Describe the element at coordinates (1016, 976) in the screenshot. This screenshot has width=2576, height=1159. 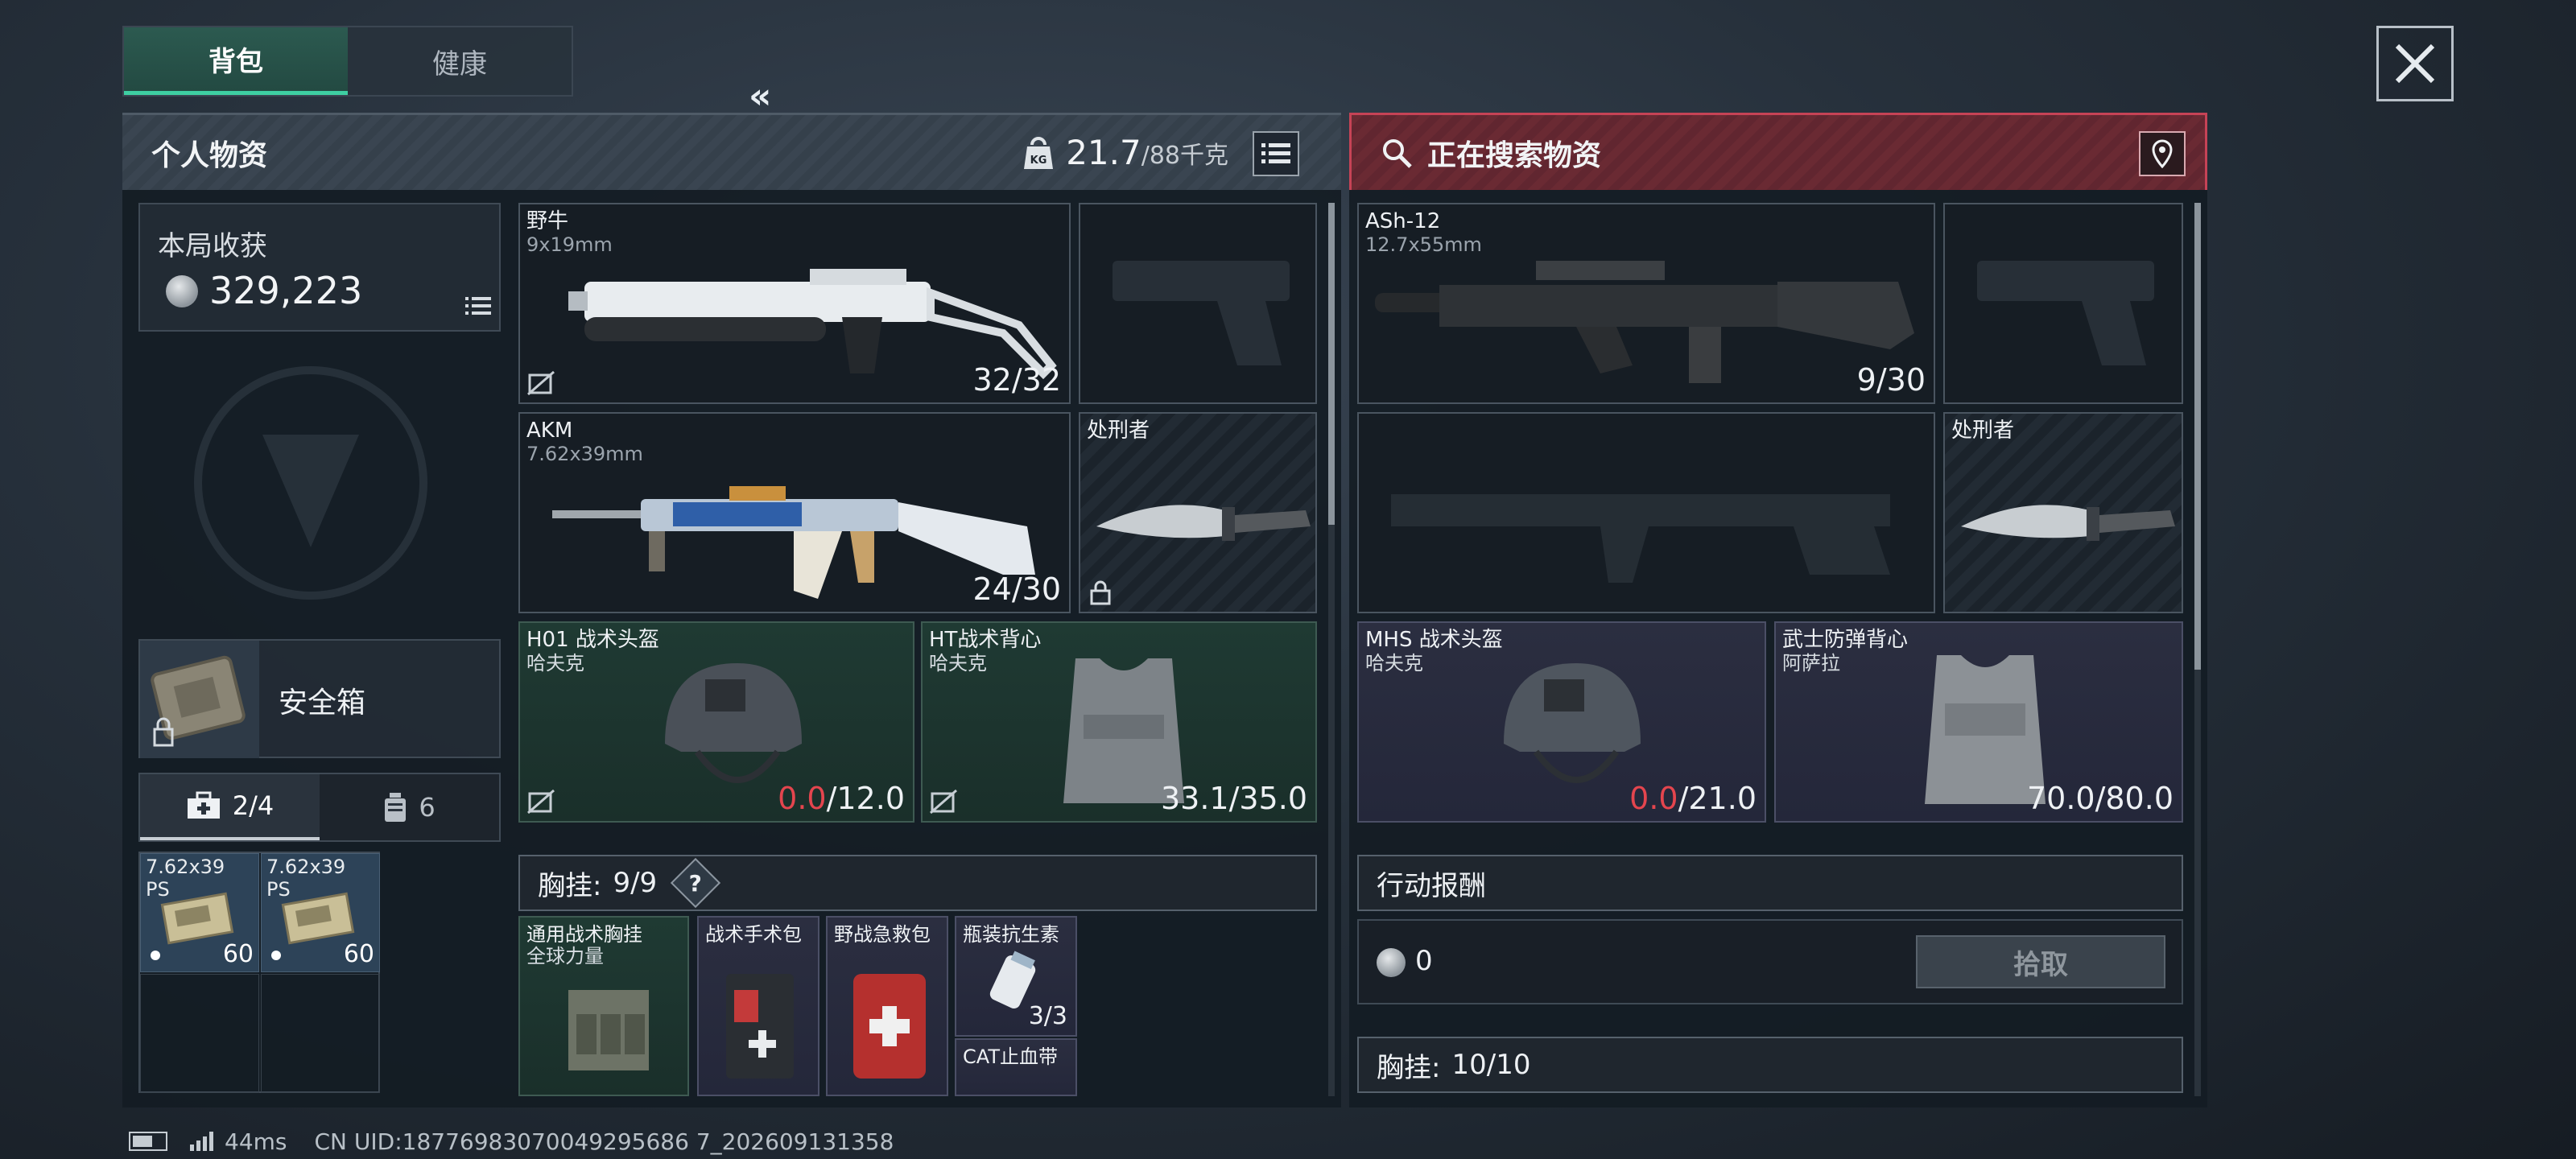
I see `rig-item-antibiotics: 瓶装抗生素 3/3` at that location.